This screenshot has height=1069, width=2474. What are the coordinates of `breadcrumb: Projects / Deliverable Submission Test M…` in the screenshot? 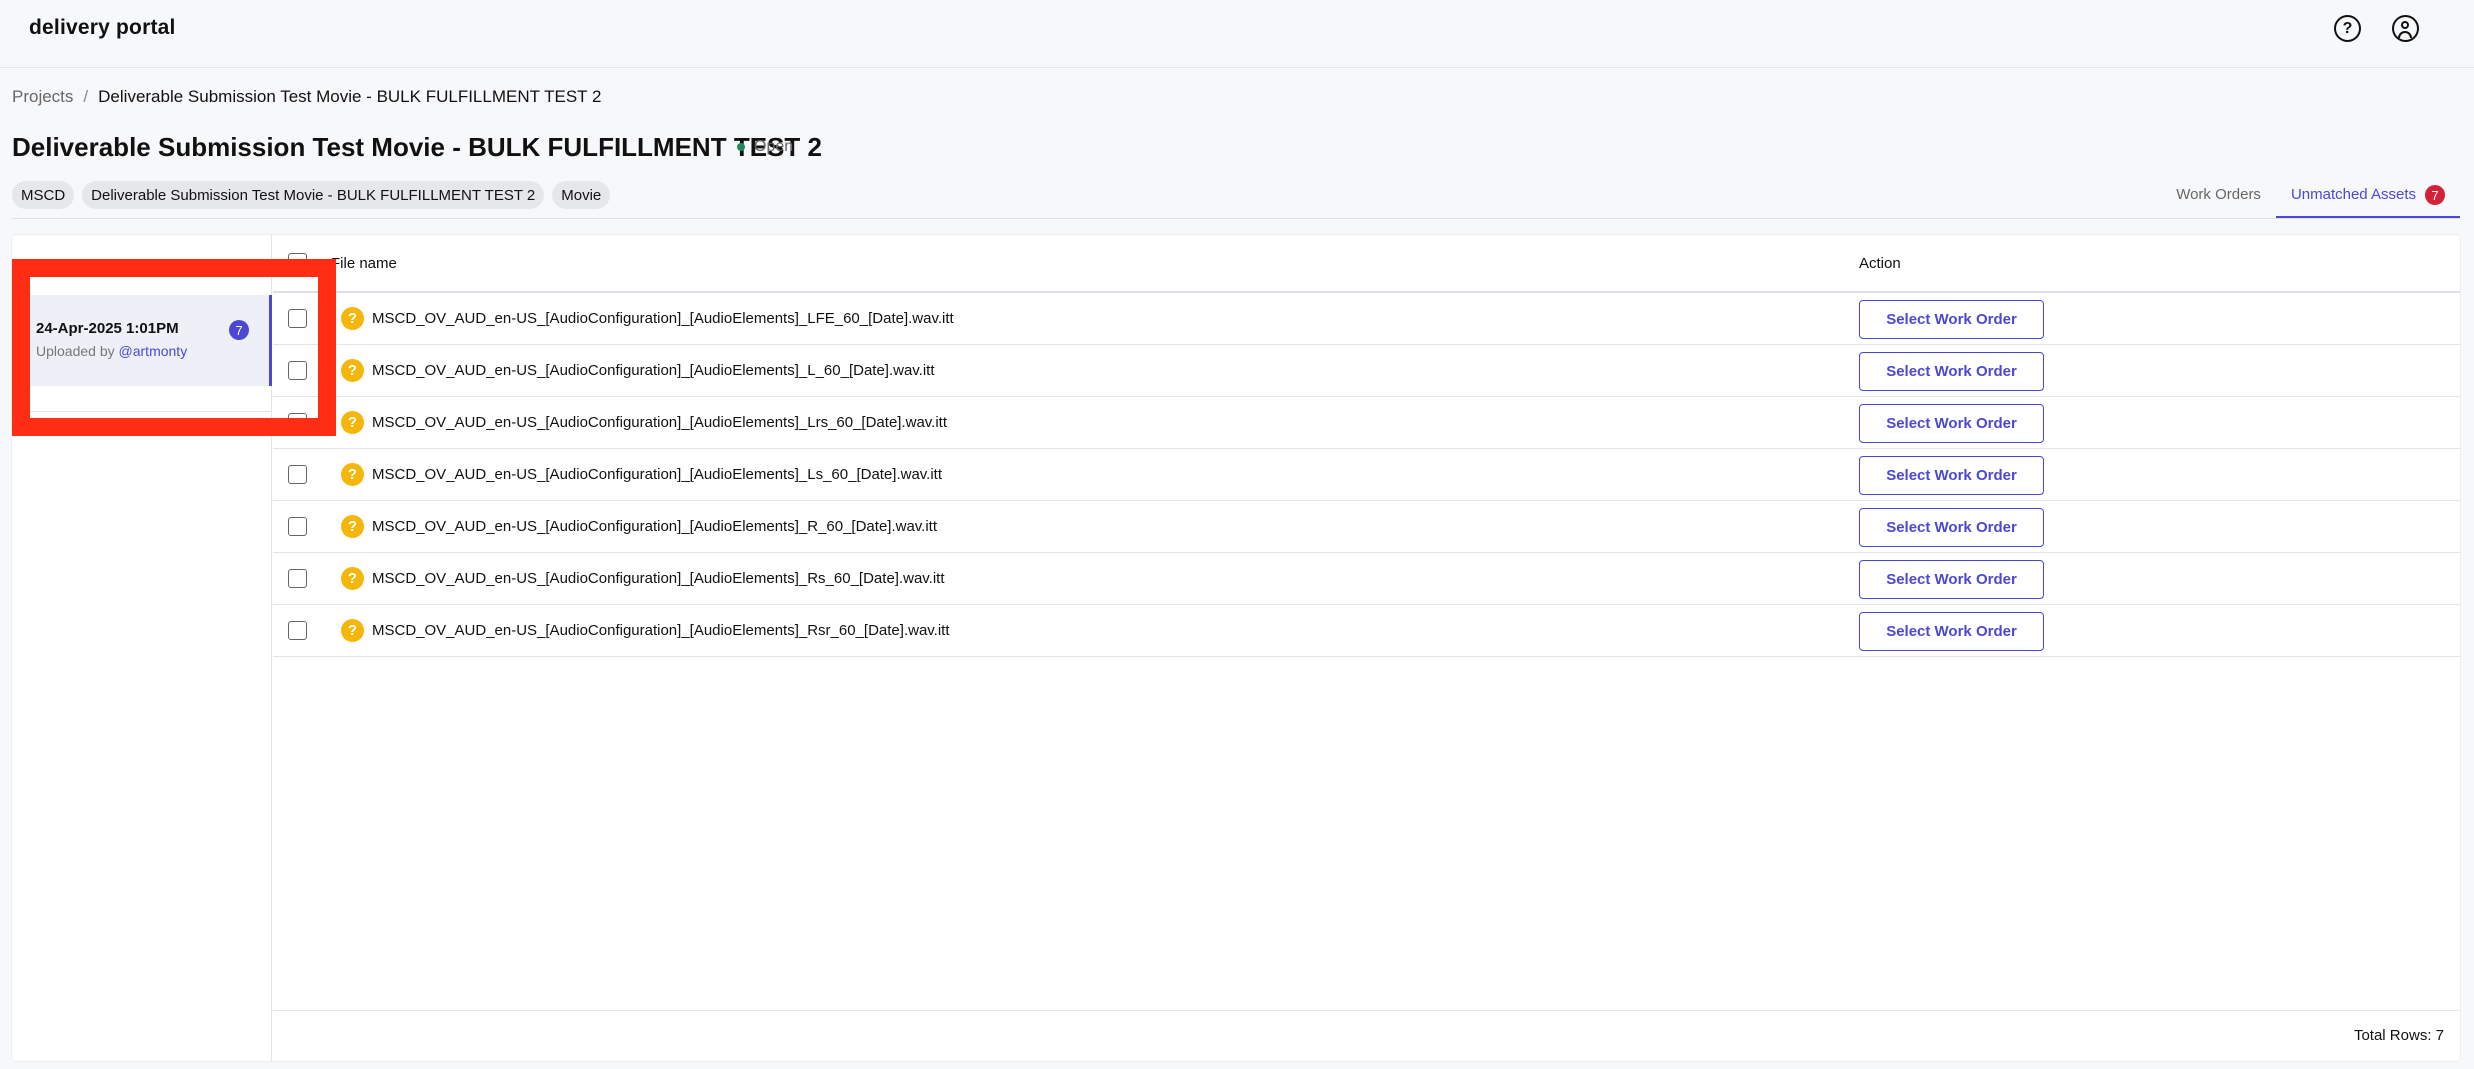 It's located at (306, 97).